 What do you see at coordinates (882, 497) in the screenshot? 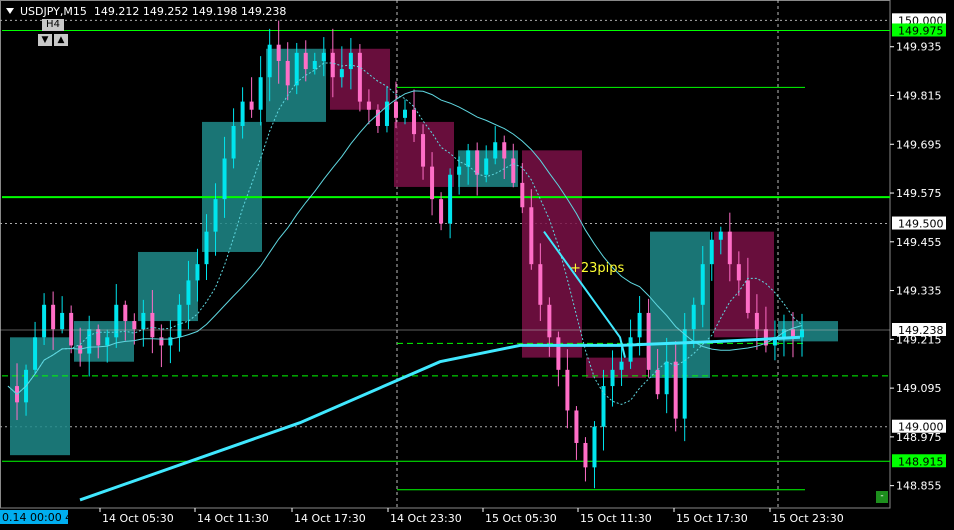
I see `collapse-button: -` at bounding box center [882, 497].